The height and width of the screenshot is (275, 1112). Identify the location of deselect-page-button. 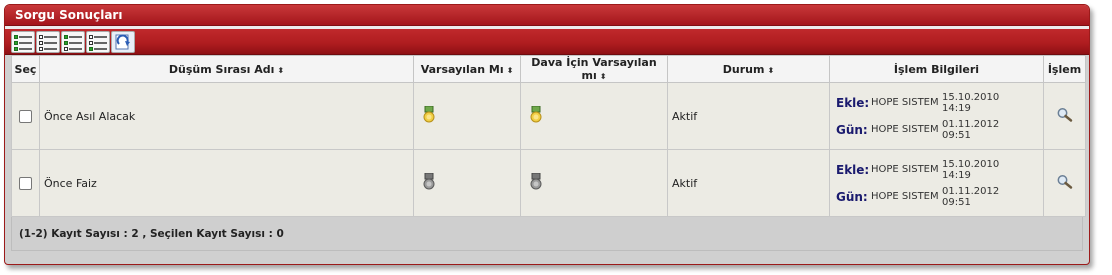
(98, 42).